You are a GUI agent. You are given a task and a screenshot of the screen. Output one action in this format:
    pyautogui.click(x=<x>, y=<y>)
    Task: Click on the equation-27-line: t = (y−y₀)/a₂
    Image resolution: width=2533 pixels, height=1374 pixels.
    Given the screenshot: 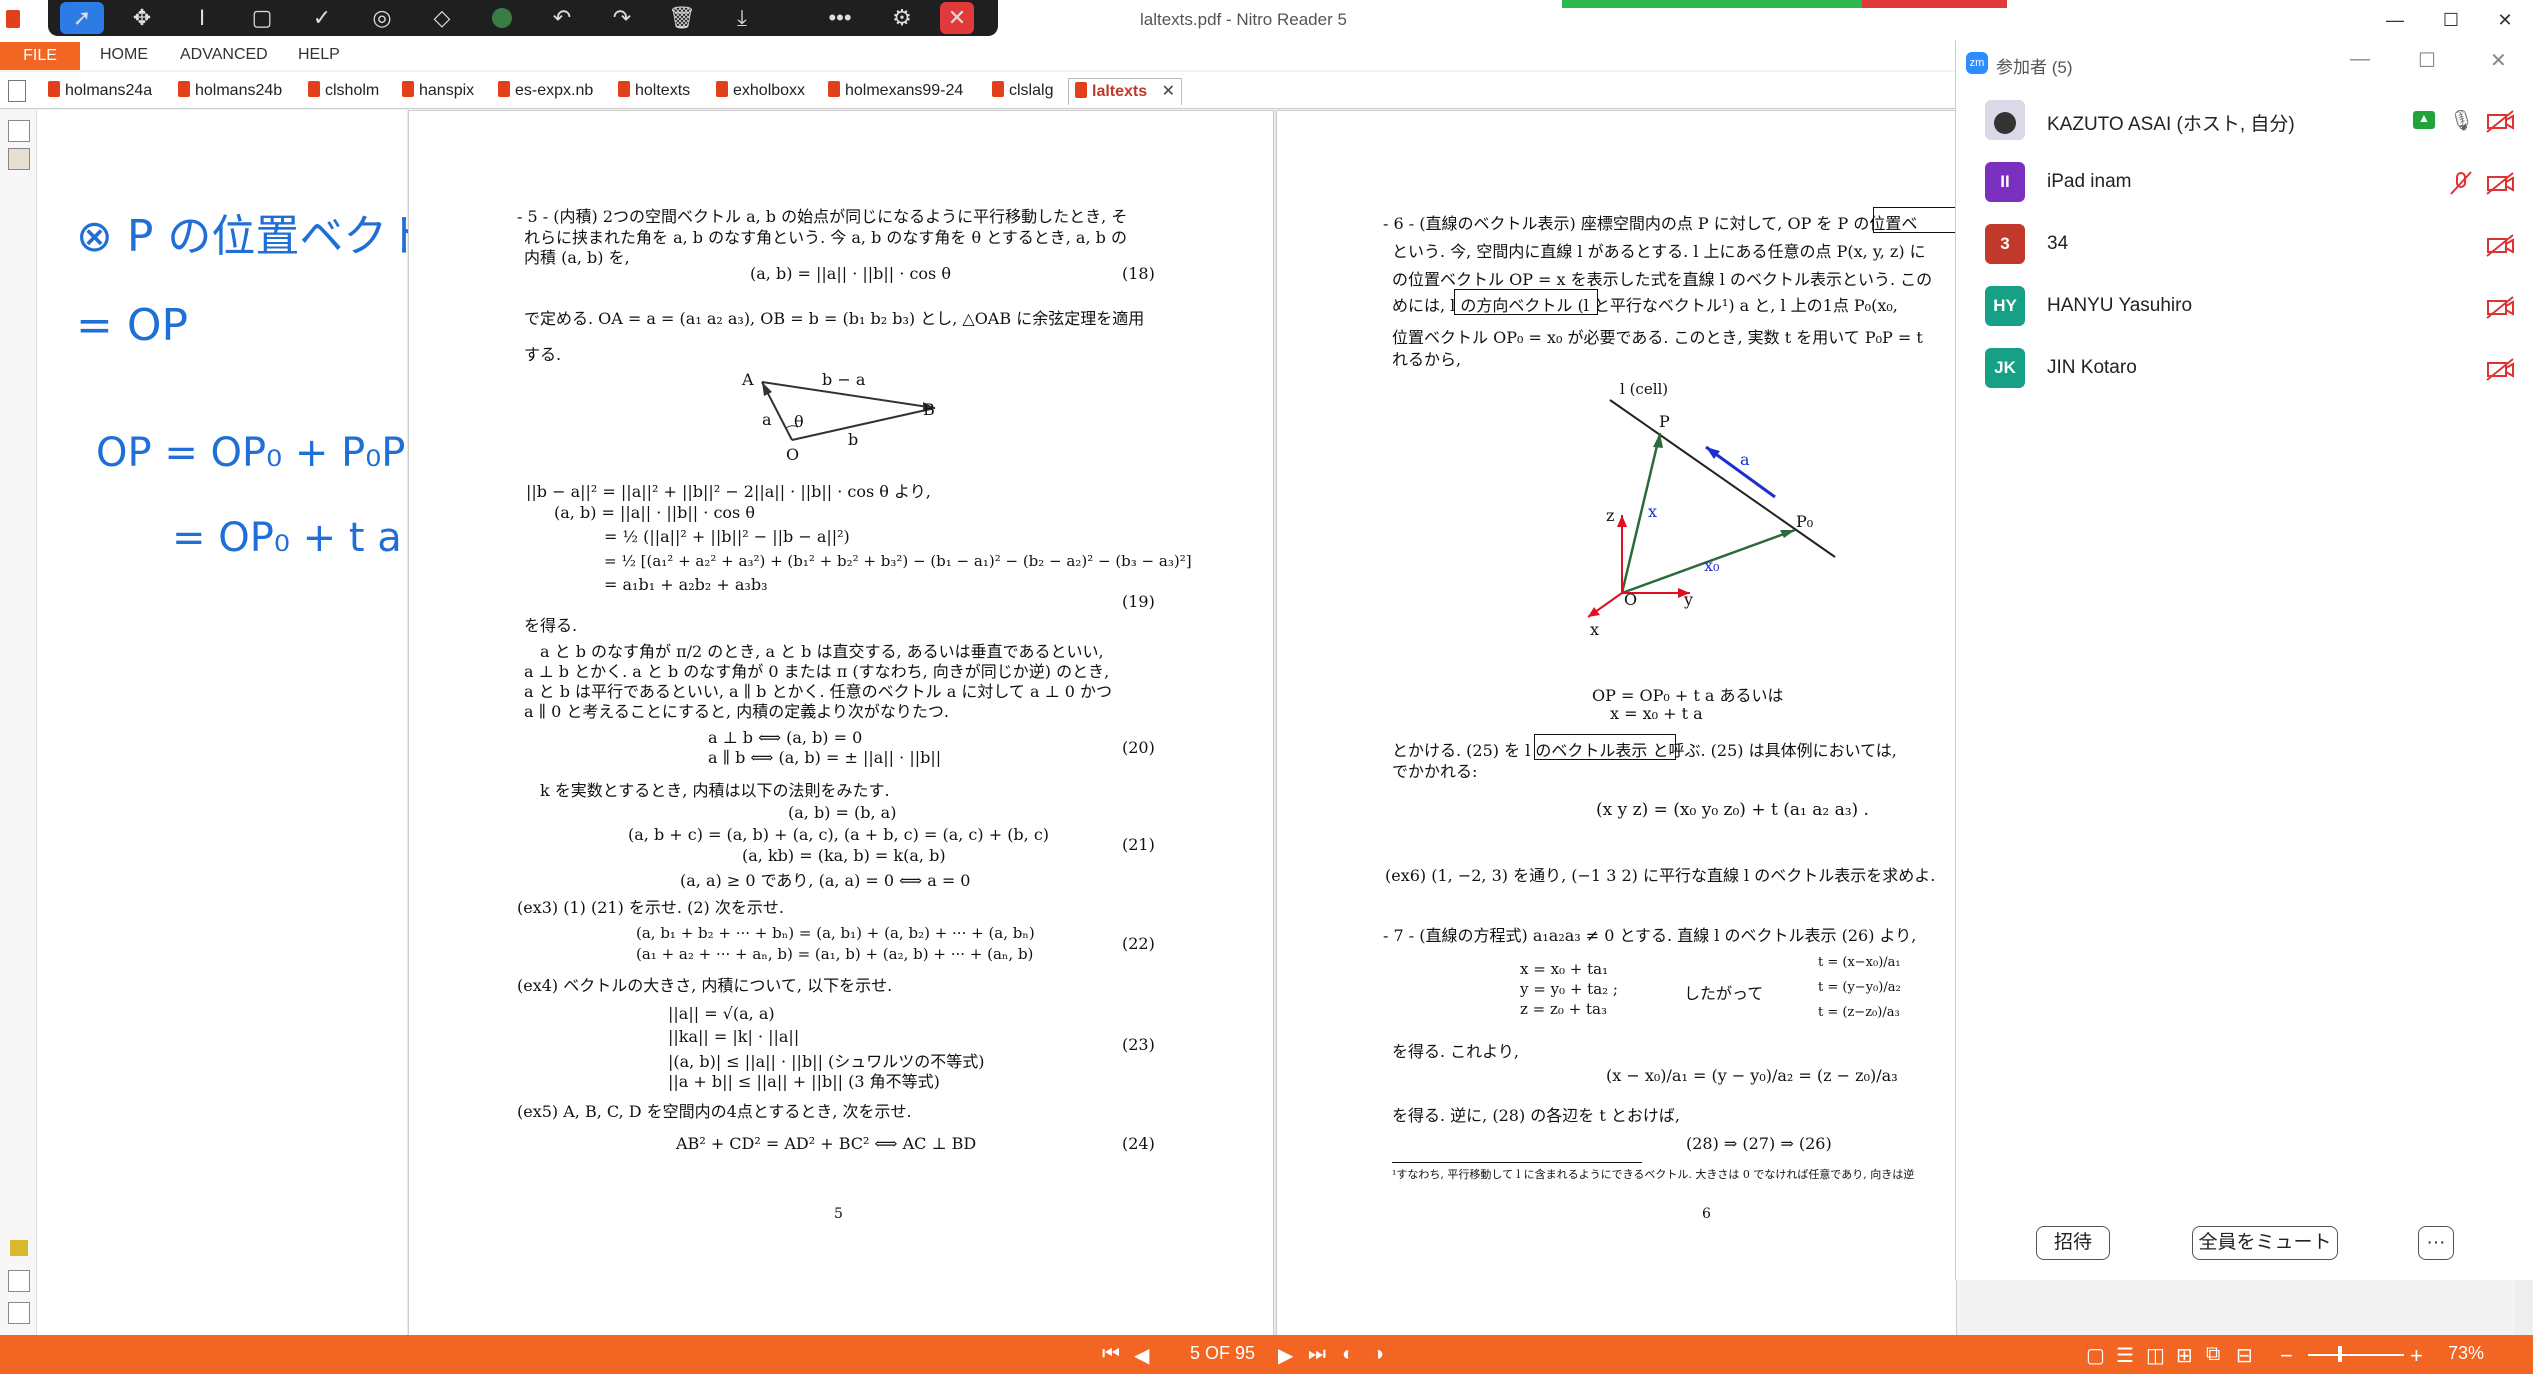 What is the action you would take?
    pyautogui.click(x=1859, y=987)
    